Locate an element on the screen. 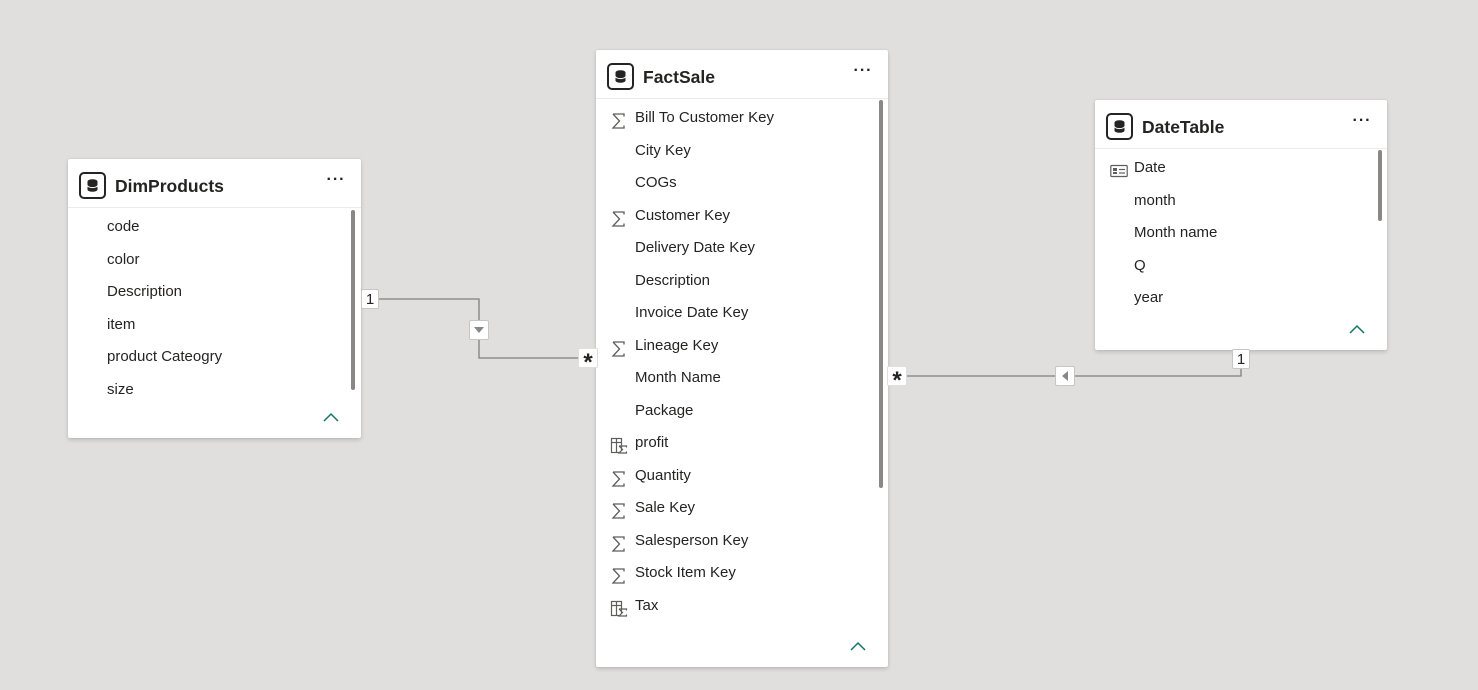  field-item: code is located at coordinates (214, 227).